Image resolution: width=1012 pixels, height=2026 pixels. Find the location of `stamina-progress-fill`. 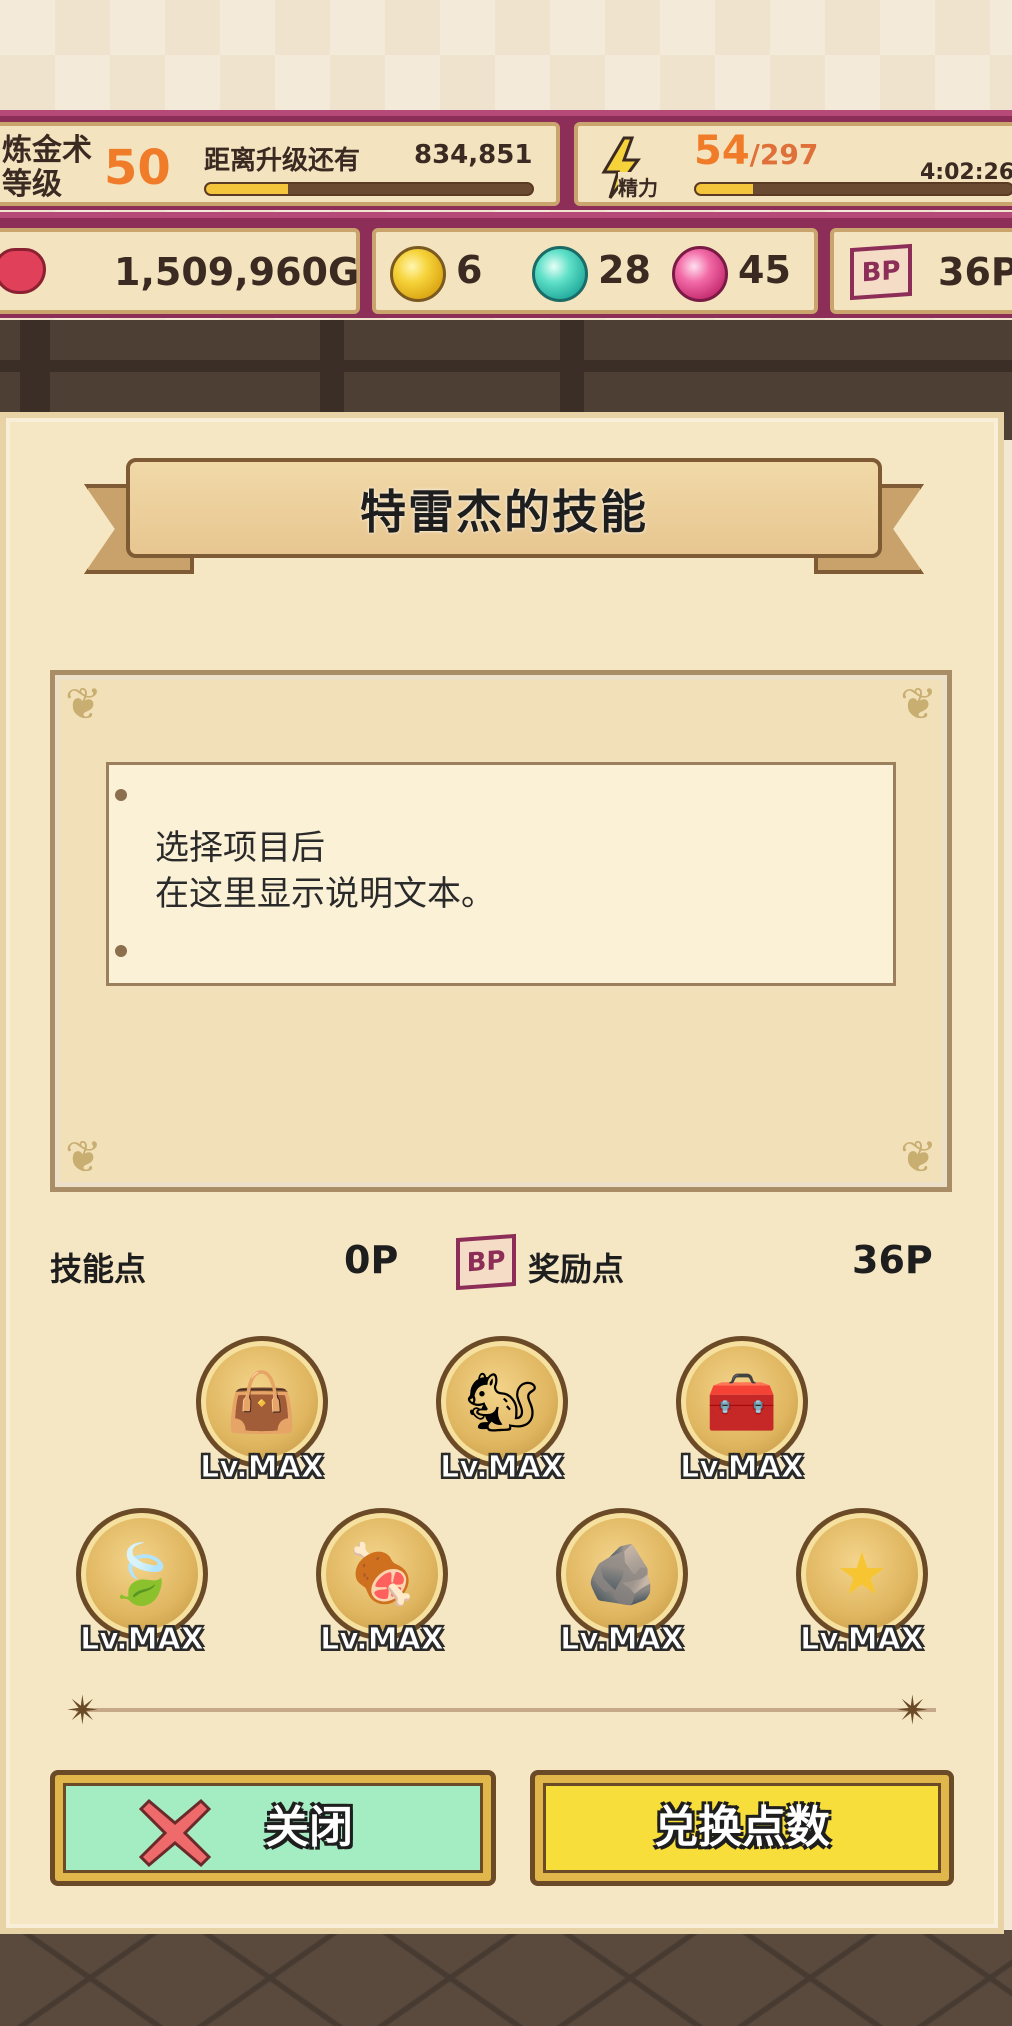

stamina-progress-fill is located at coordinates (724, 189).